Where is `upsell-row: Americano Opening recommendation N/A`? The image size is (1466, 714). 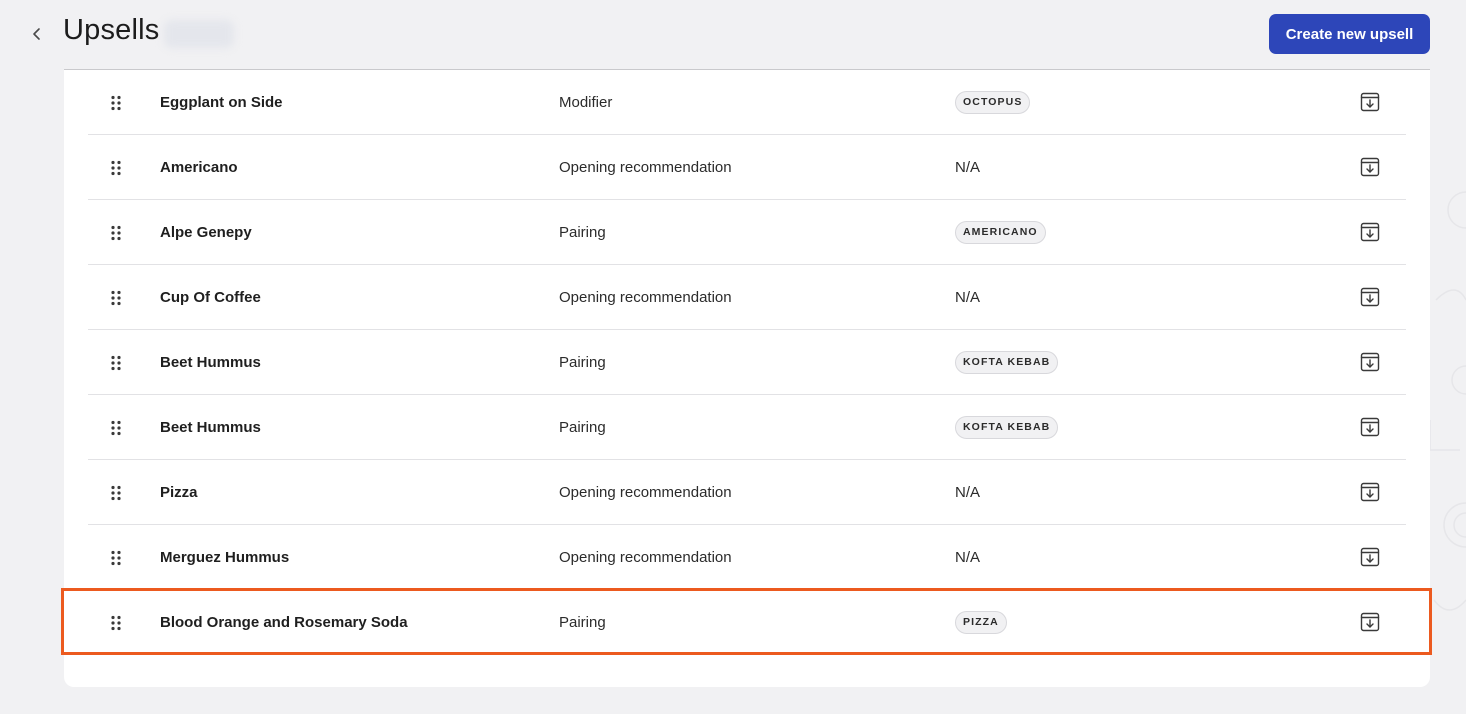 upsell-row: Americano Opening recommendation N/A is located at coordinates (747, 167).